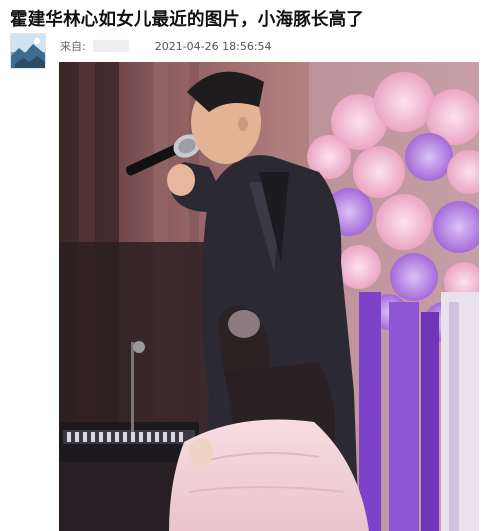 This screenshot has height=531, width=499. I want to click on post-title: 霍建华林心如女儿最近的图片，小海豚长高了, so click(187, 20).